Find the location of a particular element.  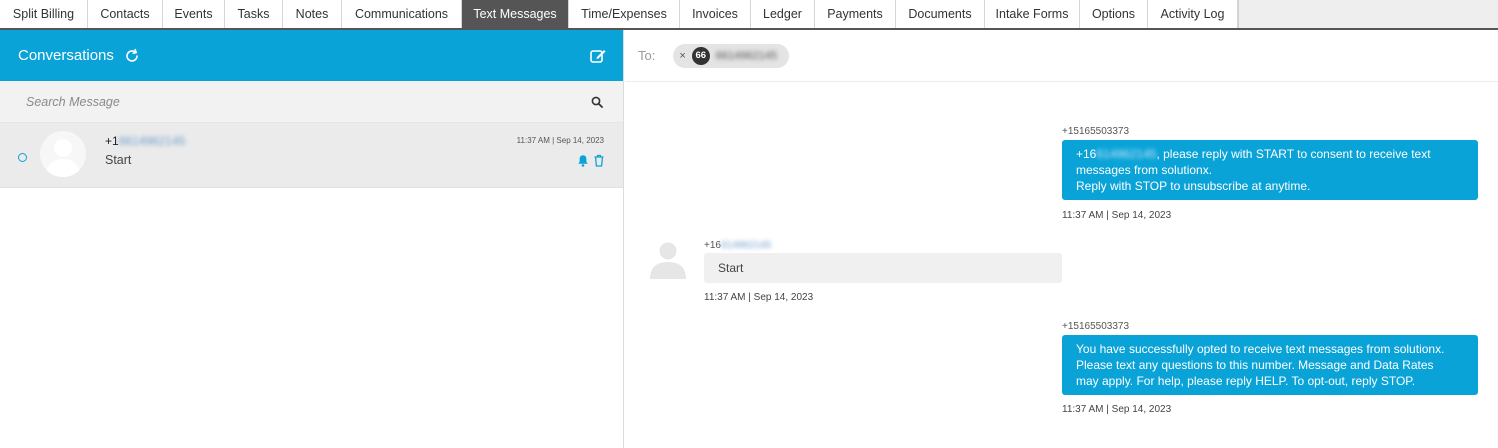

tab-time-expenses: Time/Expenses is located at coordinates (624, 14).